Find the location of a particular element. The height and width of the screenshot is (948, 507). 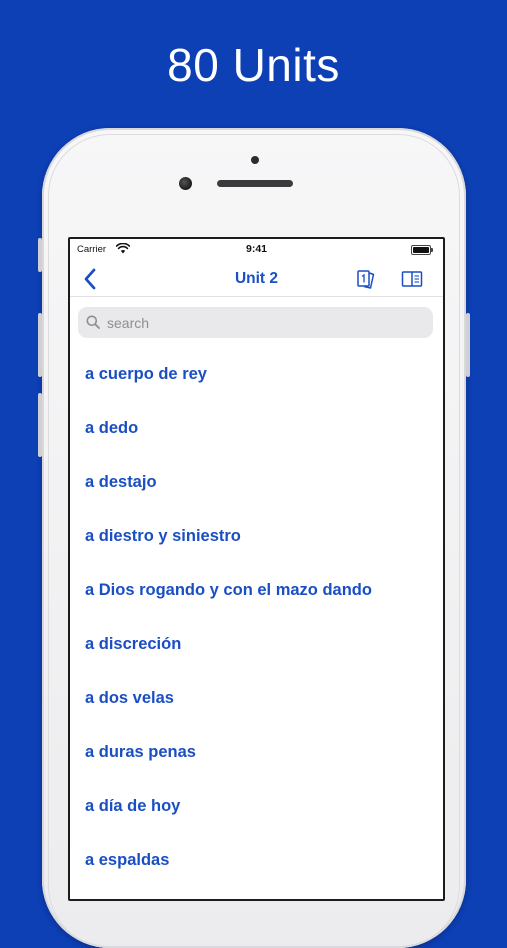

promo-title: 80 Units is located at coordinates (253, 65).